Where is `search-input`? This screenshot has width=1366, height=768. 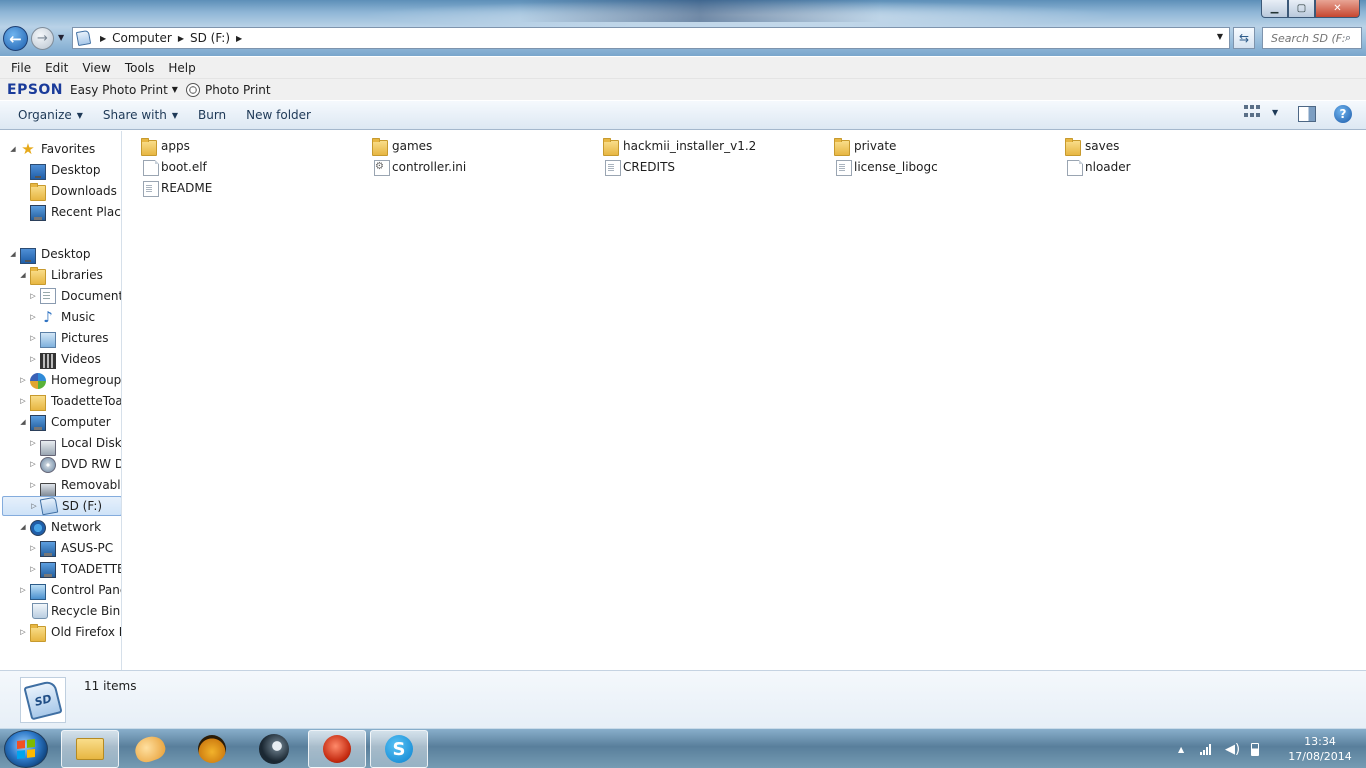 search-input is located at coordinates (1304, 38).